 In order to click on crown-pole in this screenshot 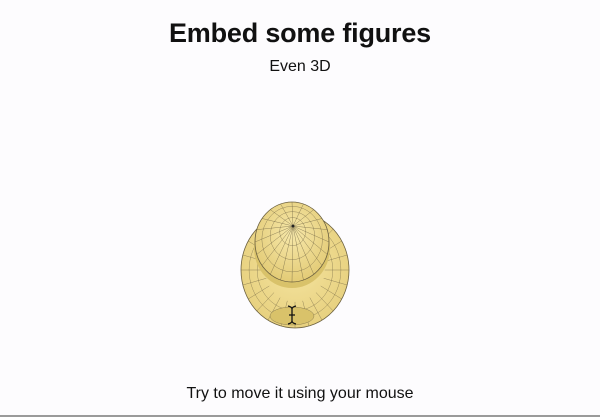, I will do `click(293, 226)`.